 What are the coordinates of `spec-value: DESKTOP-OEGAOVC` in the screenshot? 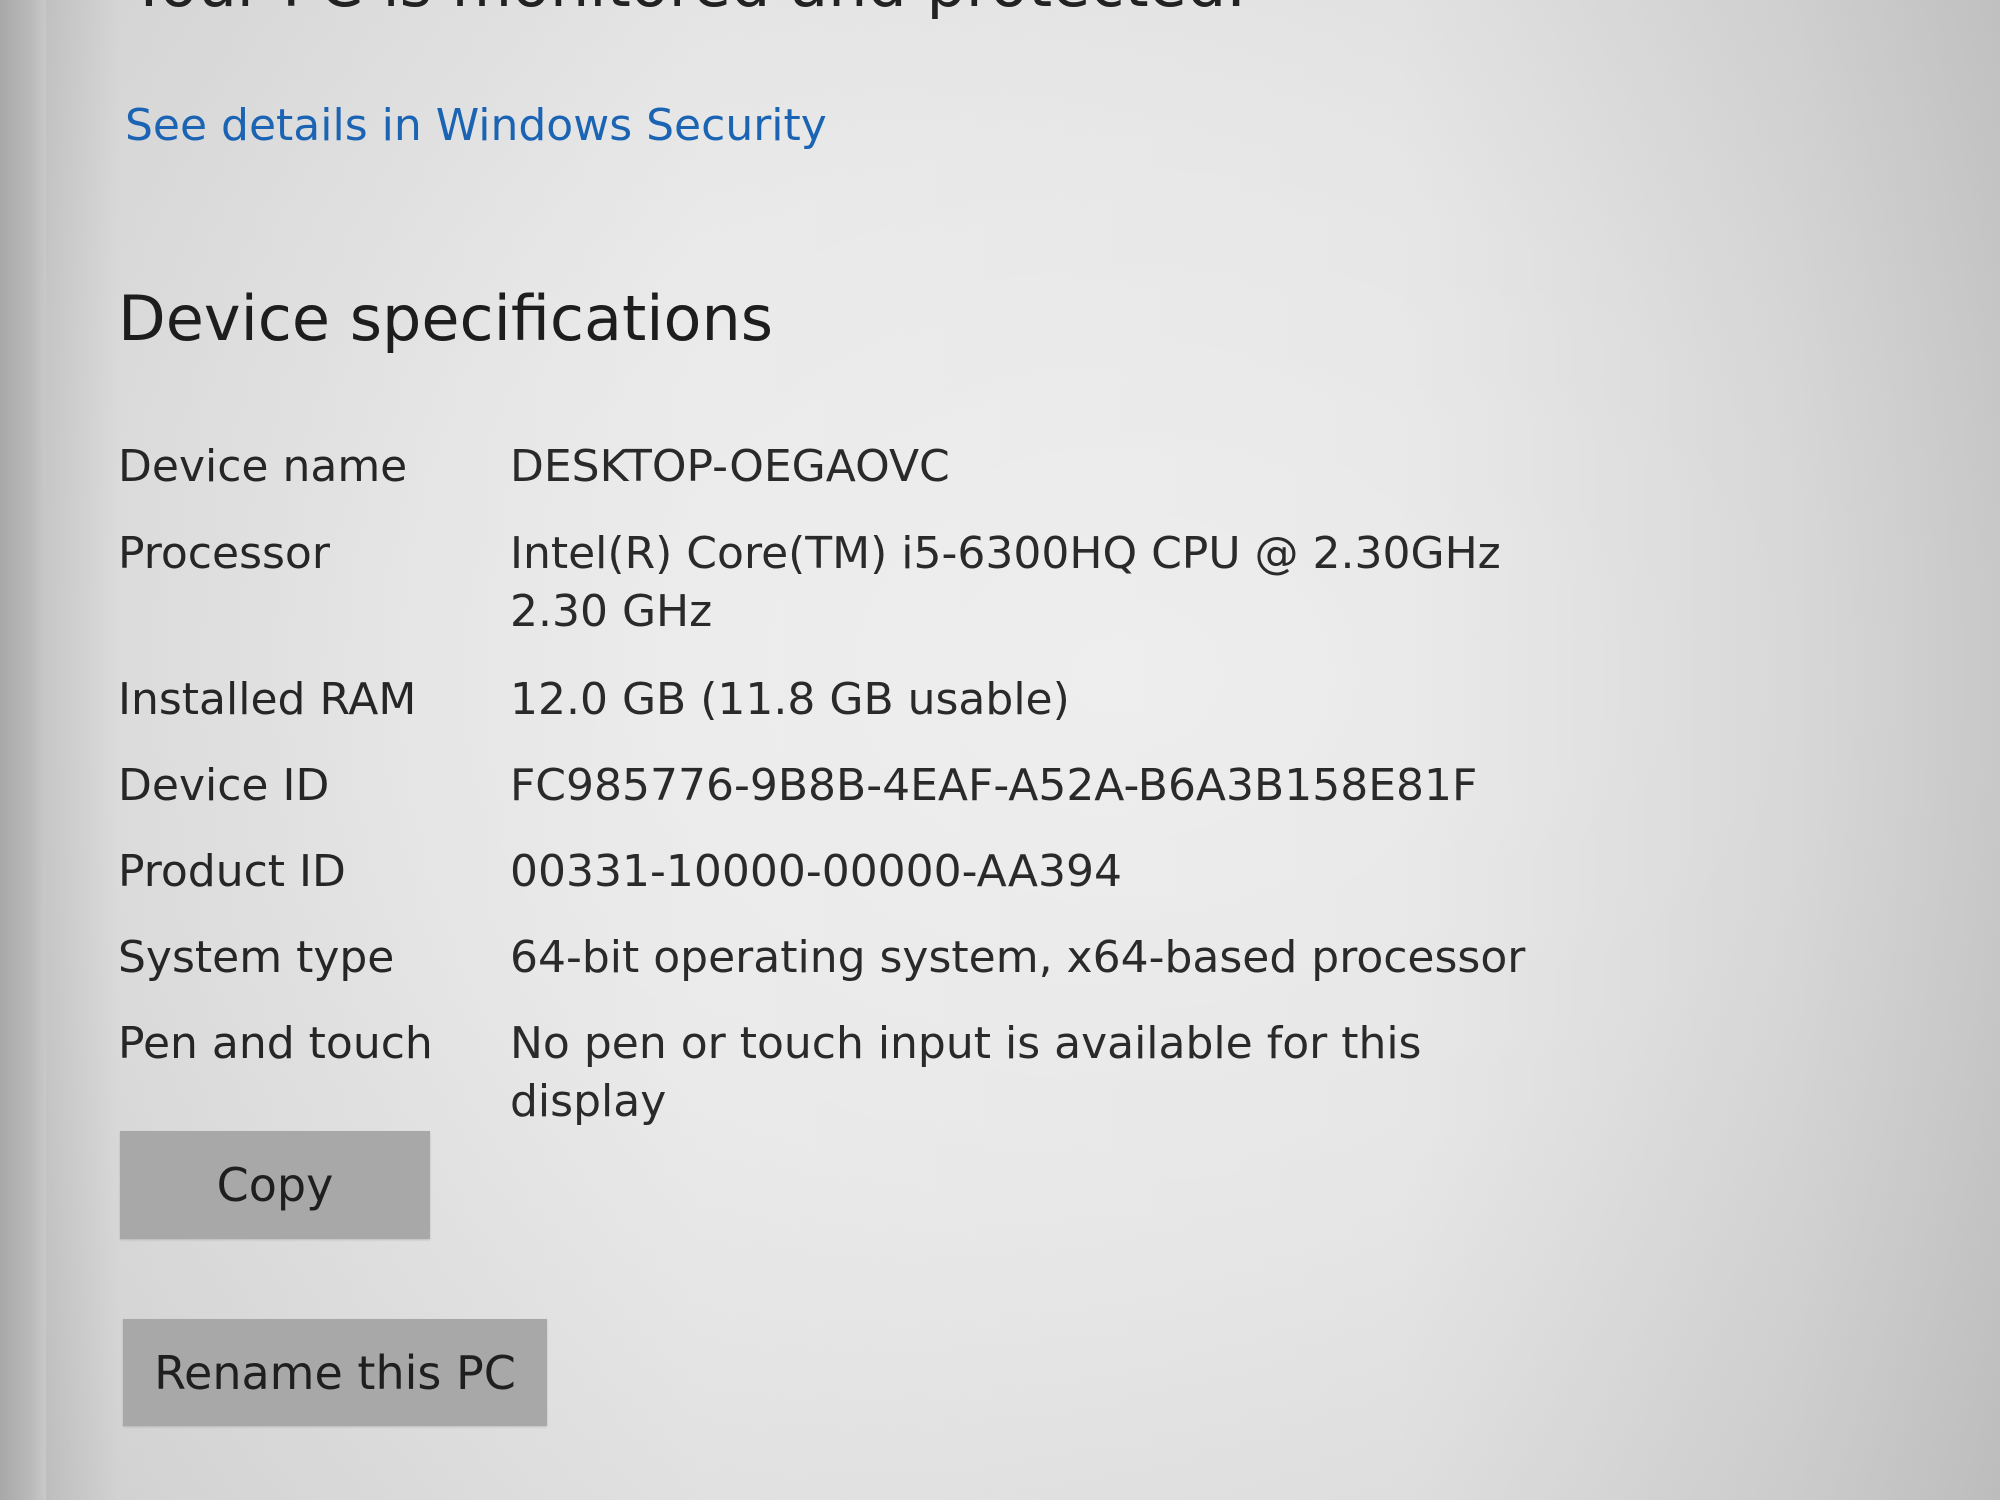 It's located at (730, 466).